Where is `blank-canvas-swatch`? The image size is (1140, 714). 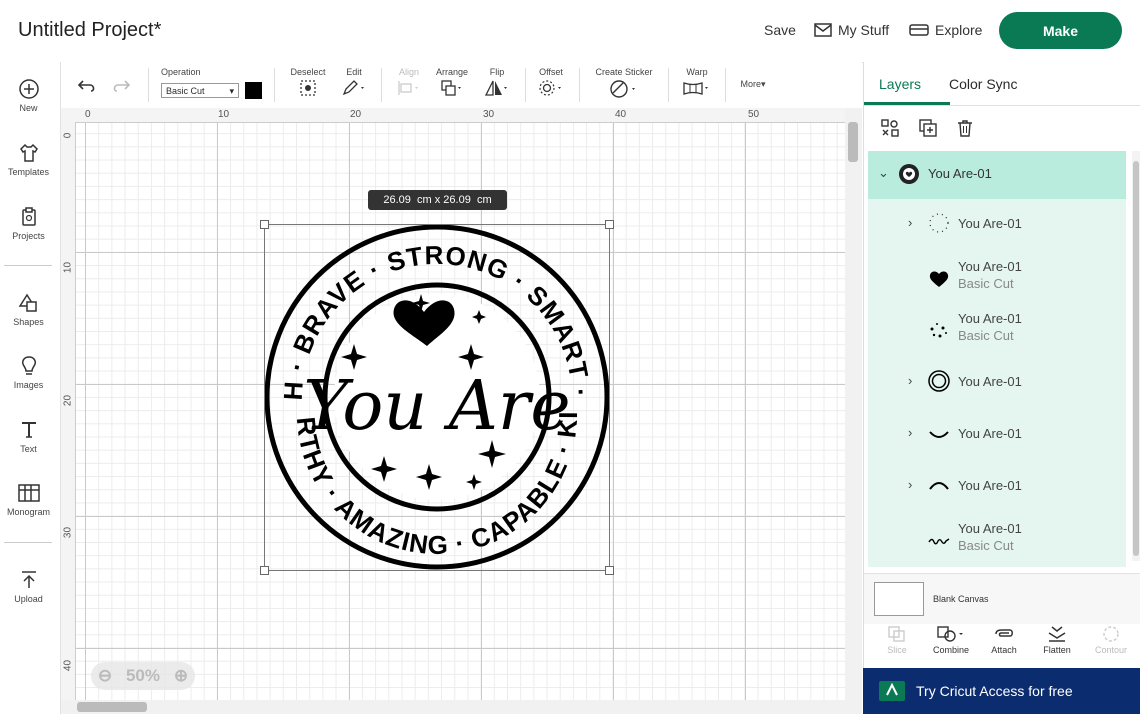 blank-canvas-swatch is located at coordinates (899, 599).